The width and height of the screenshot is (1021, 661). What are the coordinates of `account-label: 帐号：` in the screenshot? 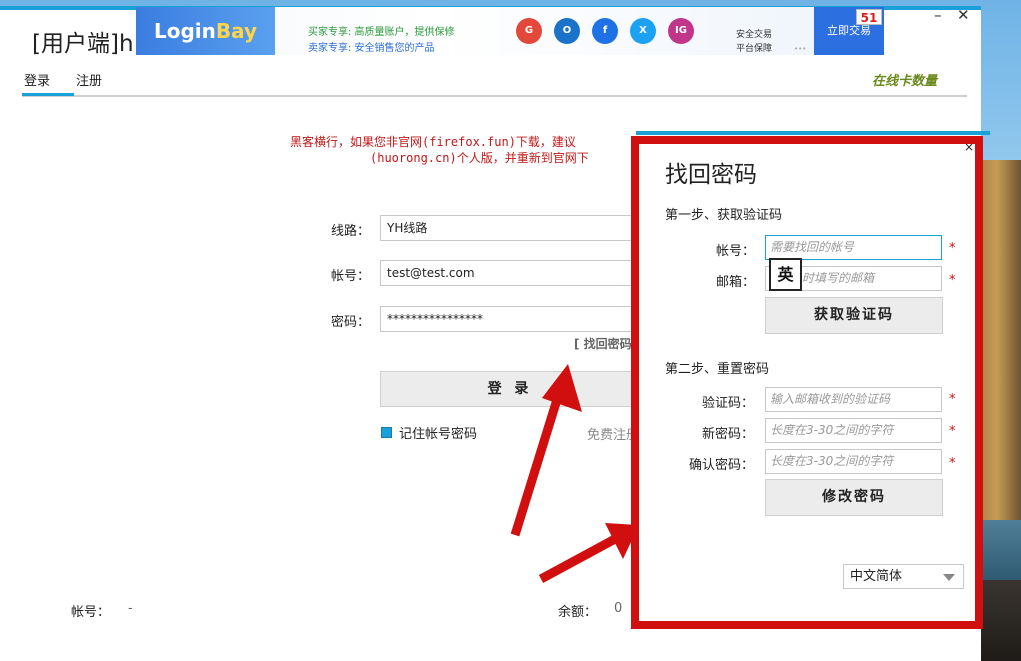 It's located at (350, 276).